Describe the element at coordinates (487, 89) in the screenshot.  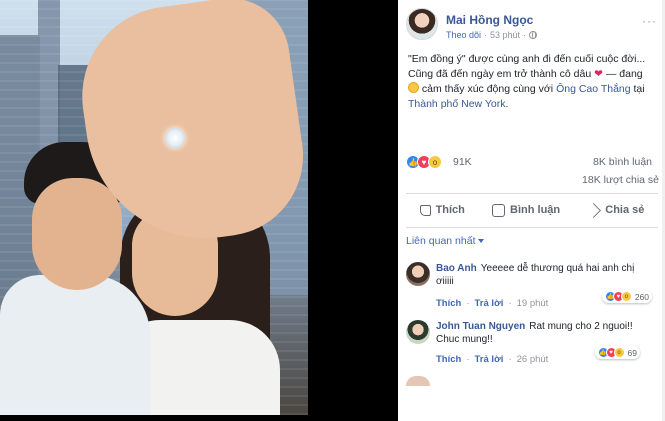
I see `post-text-line: cảm thấy xúc động cùng với` at that location.